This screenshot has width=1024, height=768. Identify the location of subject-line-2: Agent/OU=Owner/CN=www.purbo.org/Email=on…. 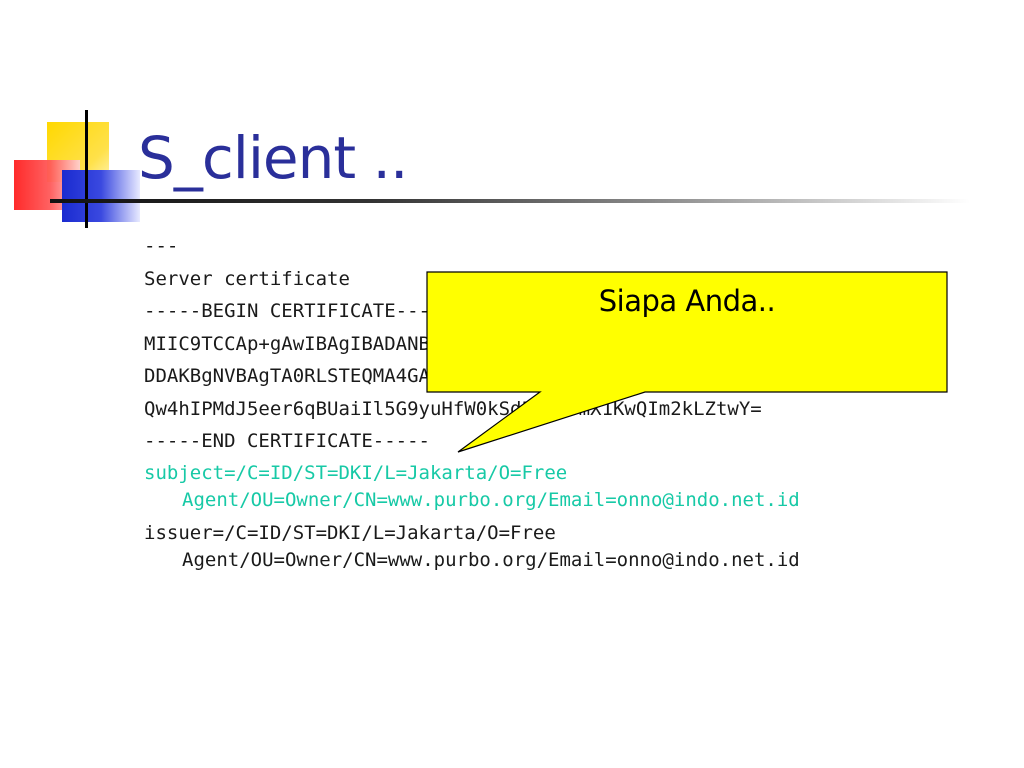
(491, 499).